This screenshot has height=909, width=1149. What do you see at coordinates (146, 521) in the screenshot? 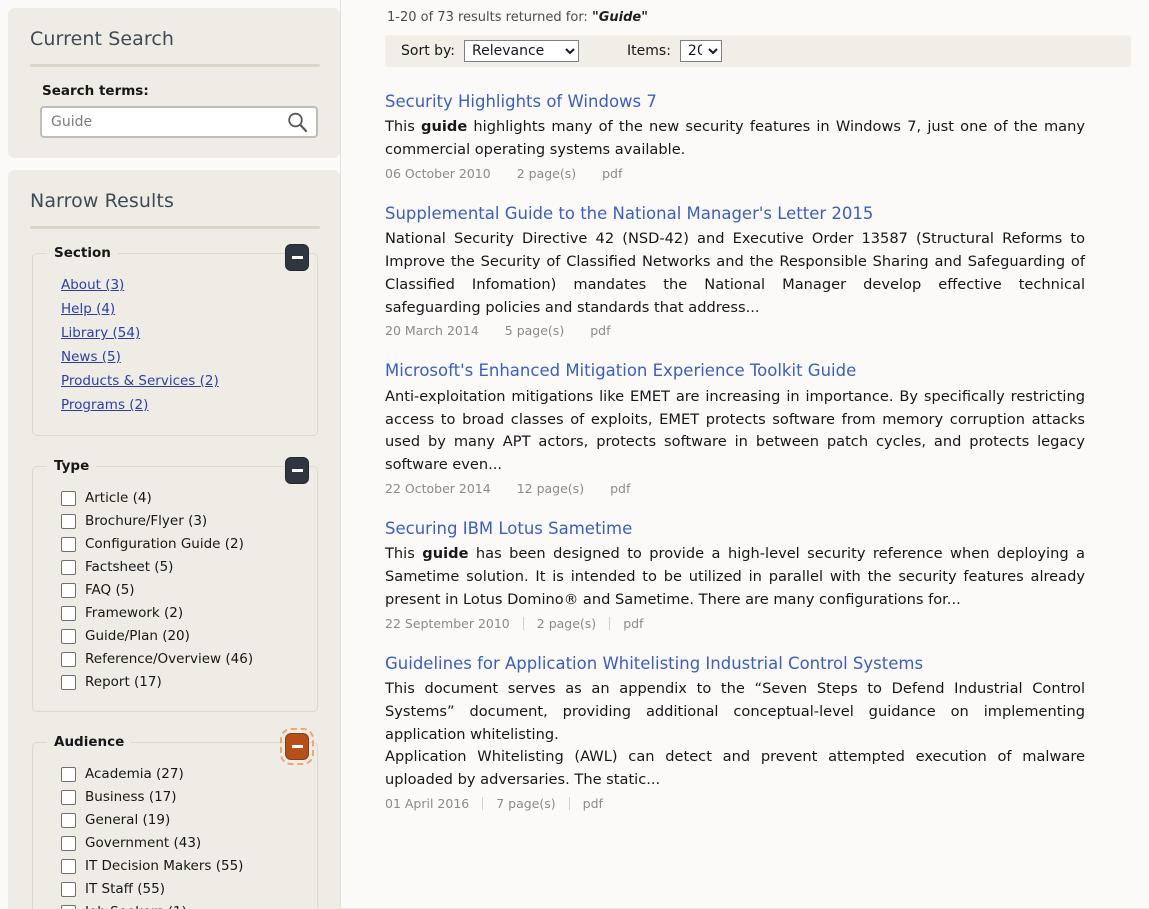
I see `facet-checkbox-label: Brochure/Flyer (3)` at bounding box center [146, 521].